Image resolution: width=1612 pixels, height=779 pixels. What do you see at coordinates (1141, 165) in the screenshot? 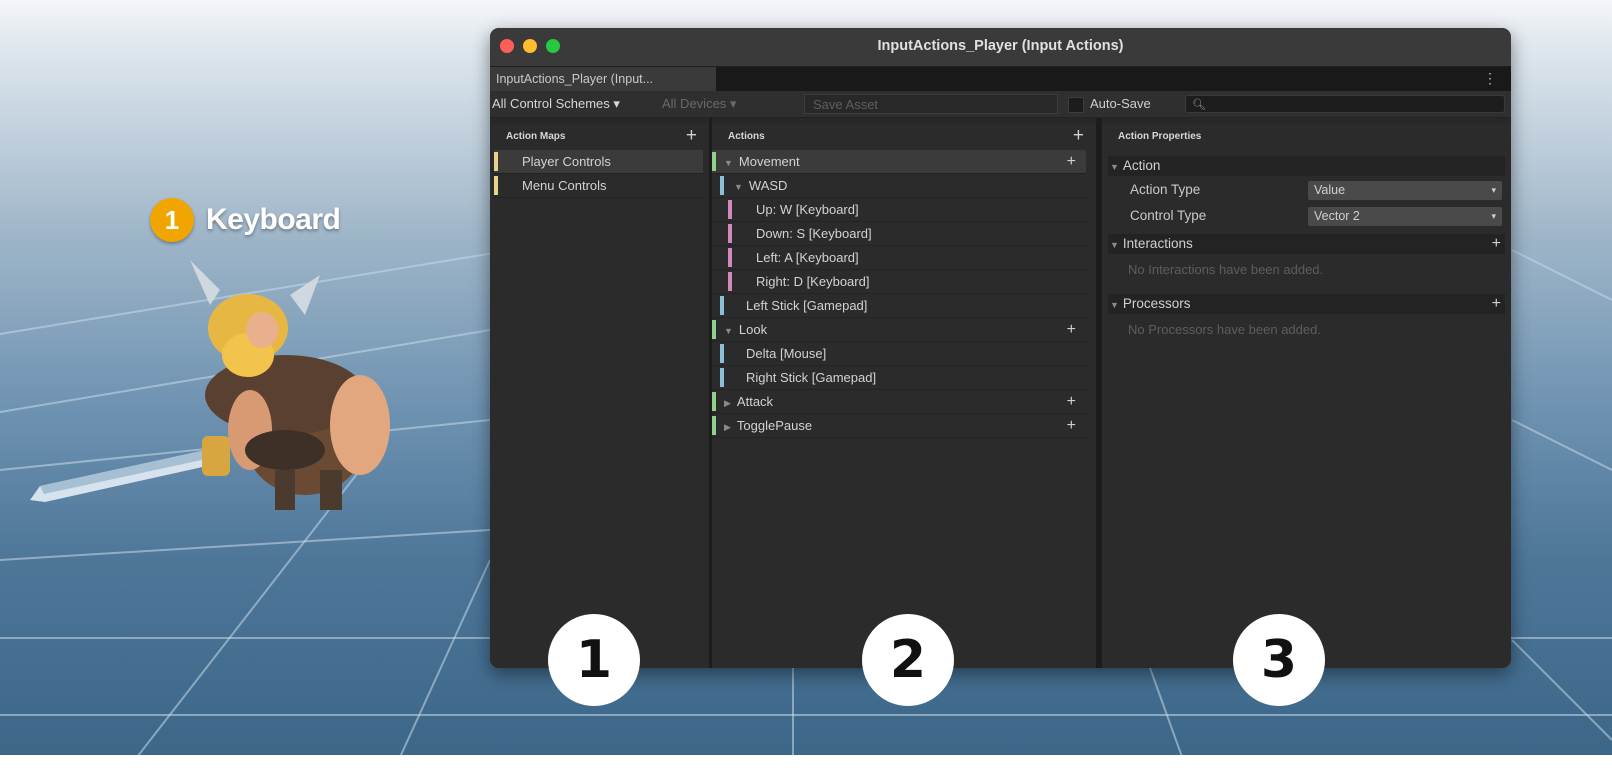
I see `action-section-label: Action` at bounding box center [1141, 165].